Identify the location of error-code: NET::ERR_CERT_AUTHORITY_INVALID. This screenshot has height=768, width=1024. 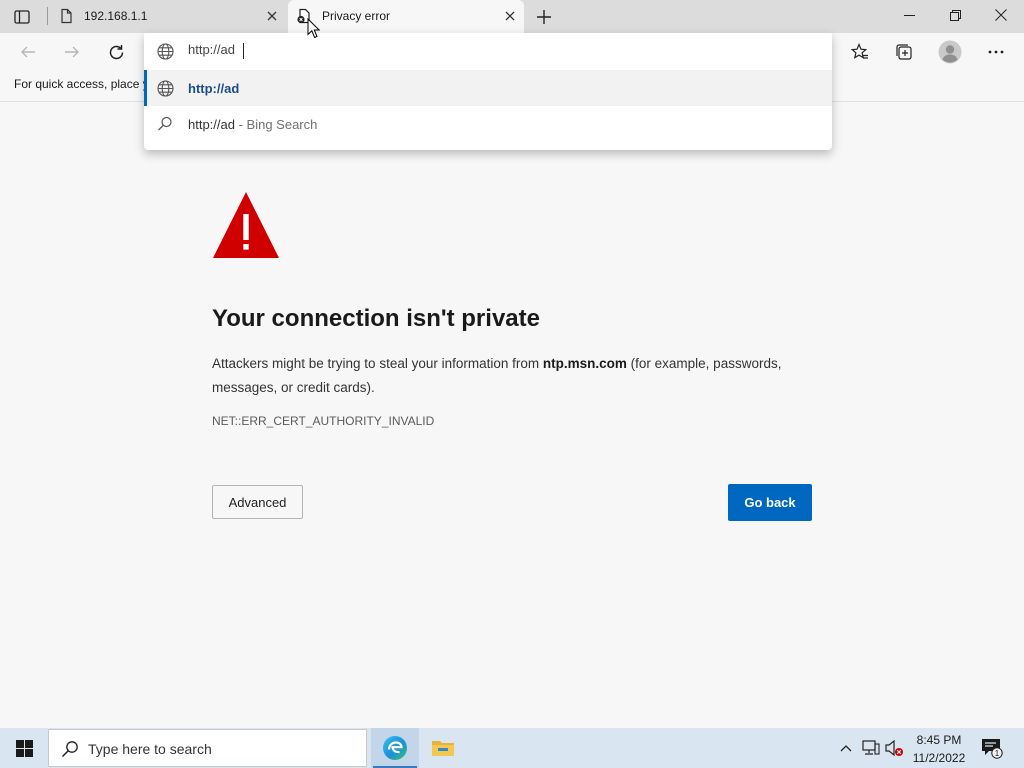
(323, 421).